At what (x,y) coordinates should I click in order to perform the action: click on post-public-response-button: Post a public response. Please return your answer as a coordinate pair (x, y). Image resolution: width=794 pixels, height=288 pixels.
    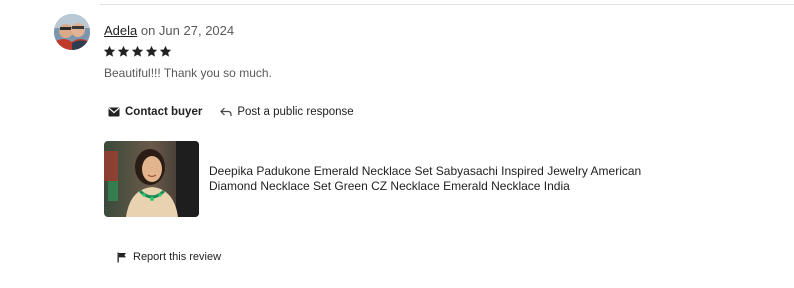
    Looking at the image, I should click on (287, 112).